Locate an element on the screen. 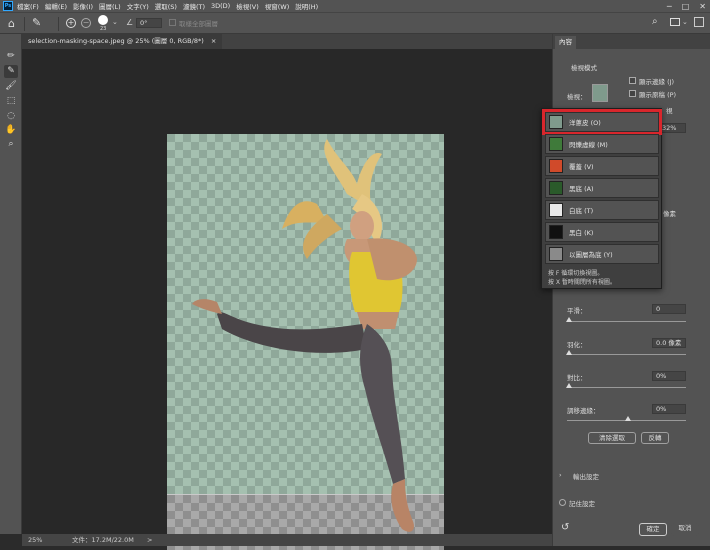 The height and width of the screenshot is (550, 710). contrast-input: 0% is located at coordinates (669, 376).